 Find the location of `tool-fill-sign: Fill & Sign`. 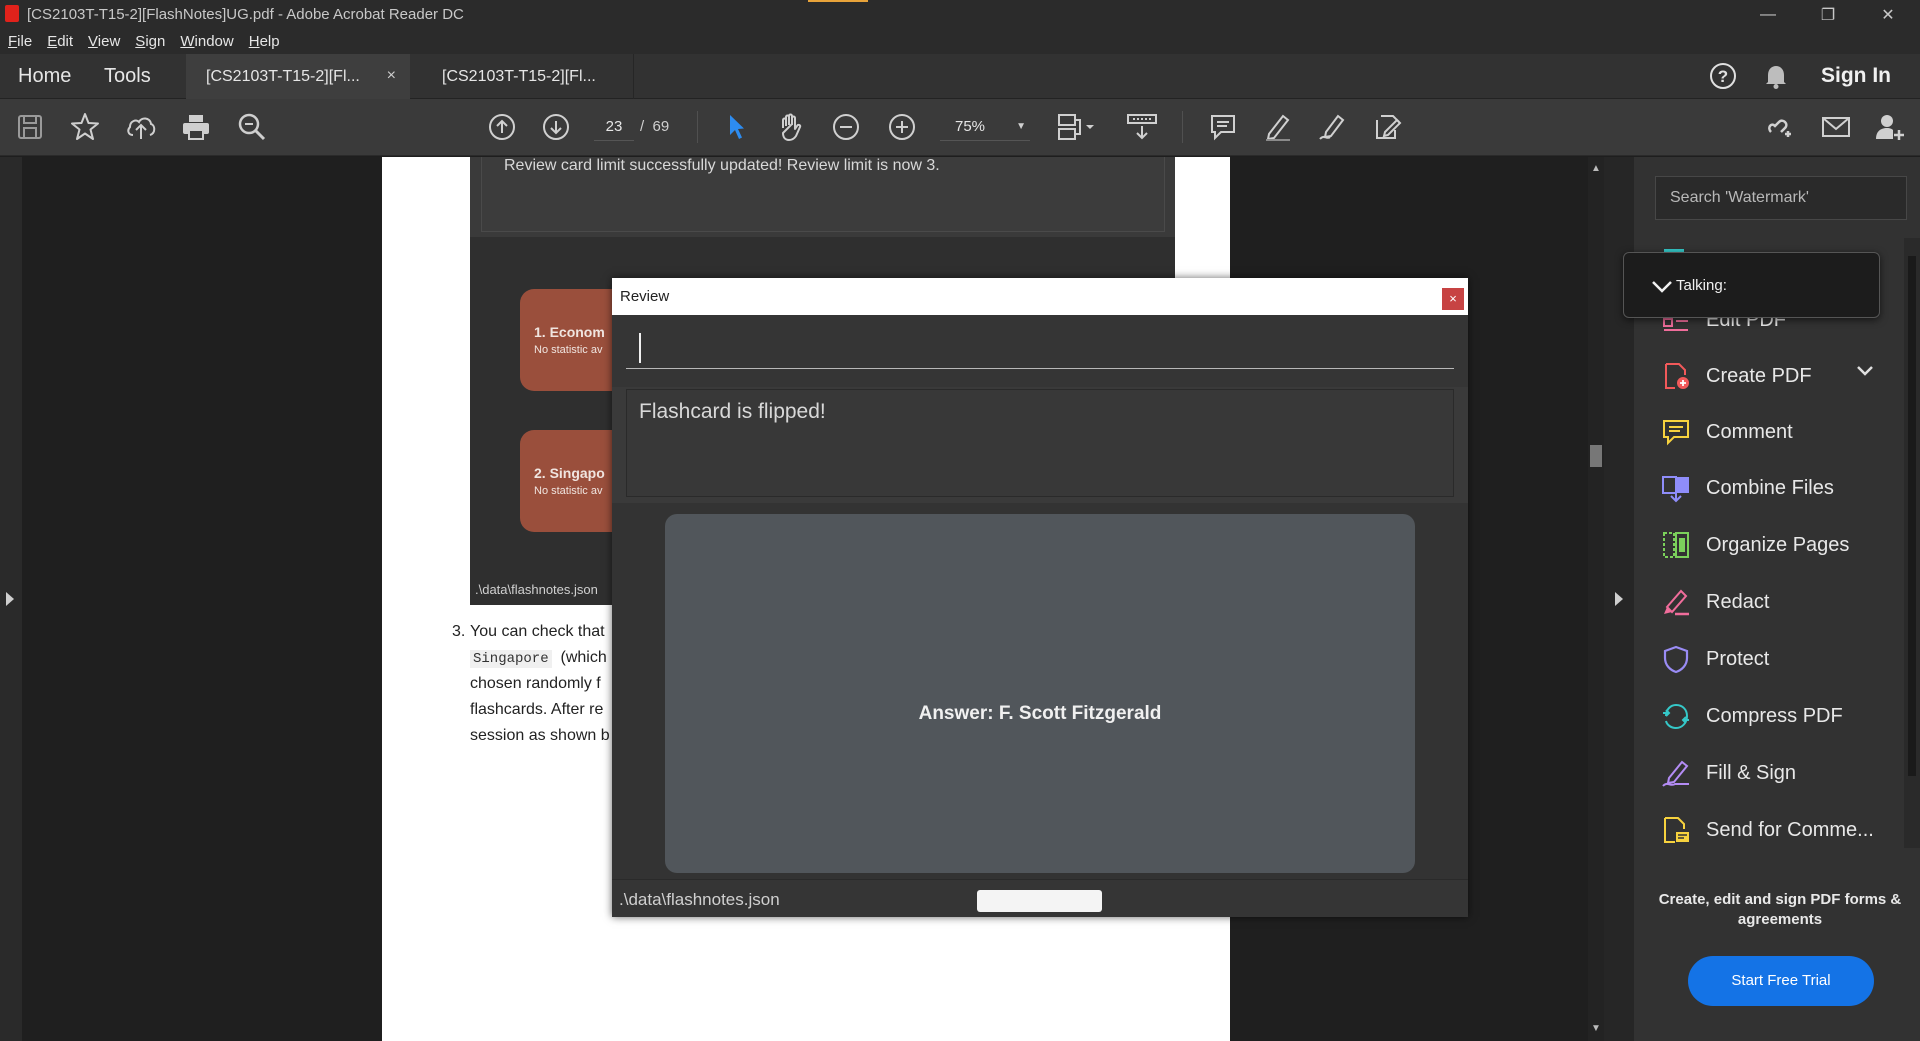

tool-fill-sign: Fill & Sign is located at coordinates (1775, 773).